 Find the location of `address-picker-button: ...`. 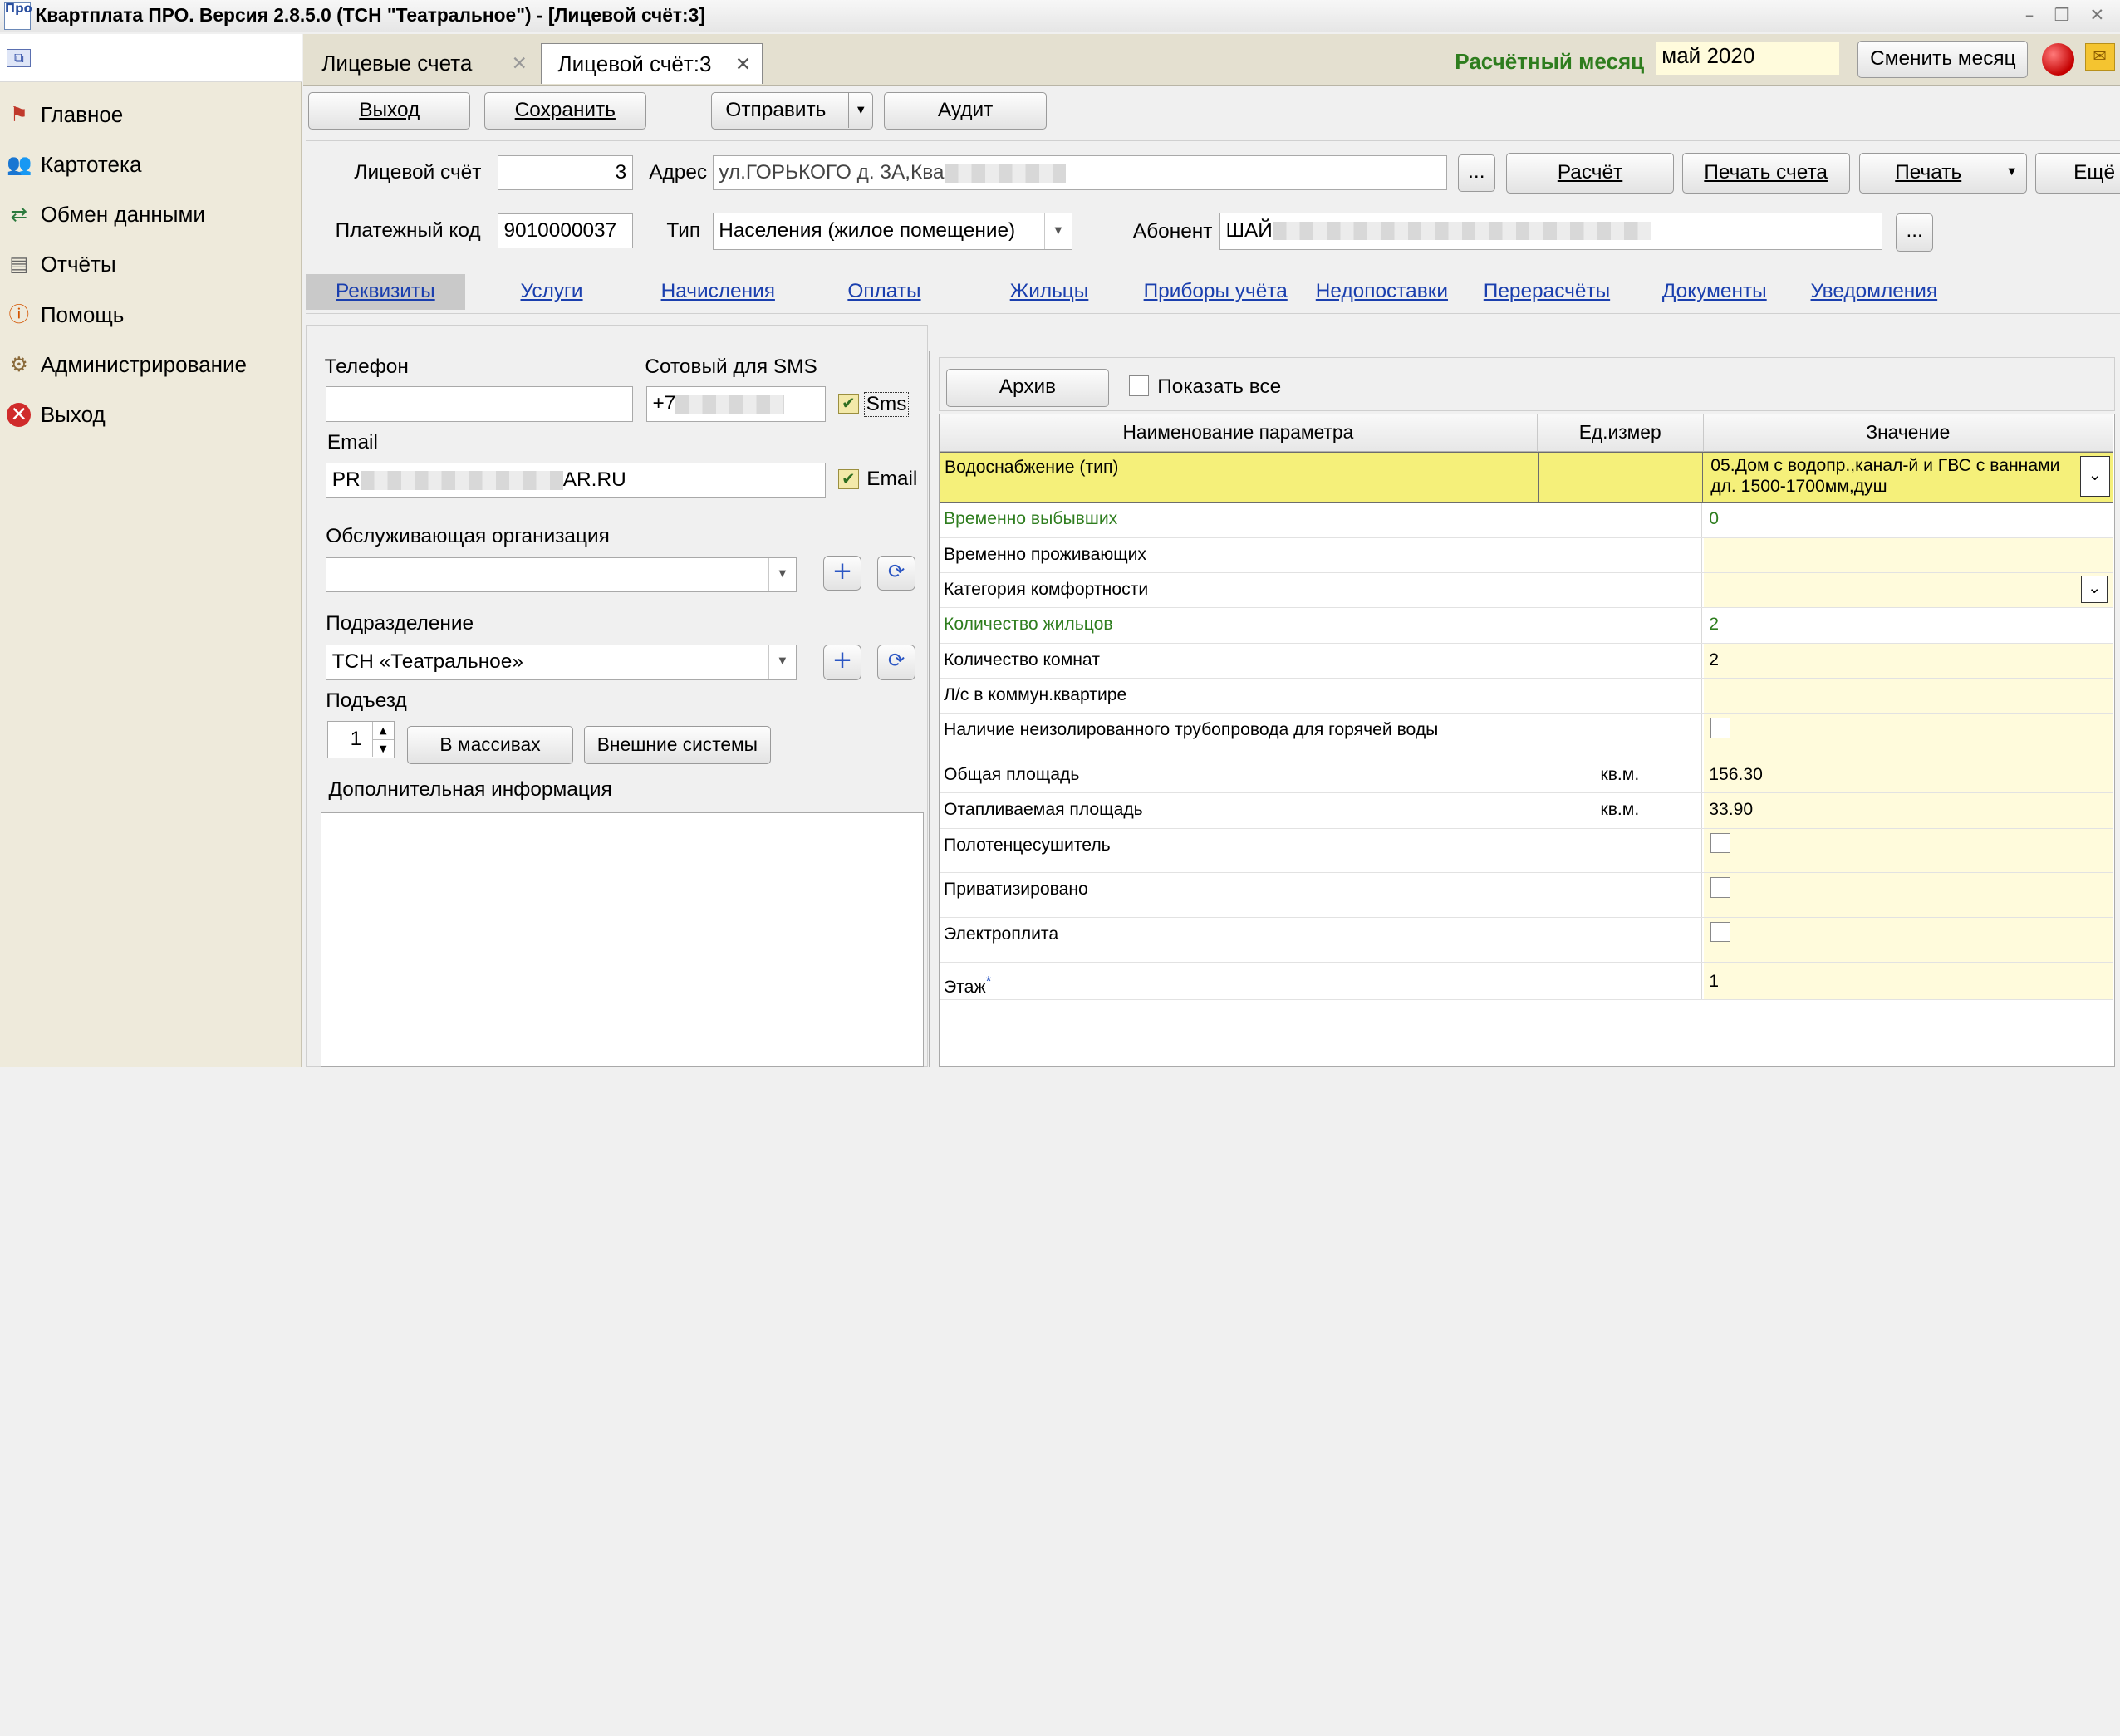

address-picker-button: ... is located at coordinates (1476, 173).